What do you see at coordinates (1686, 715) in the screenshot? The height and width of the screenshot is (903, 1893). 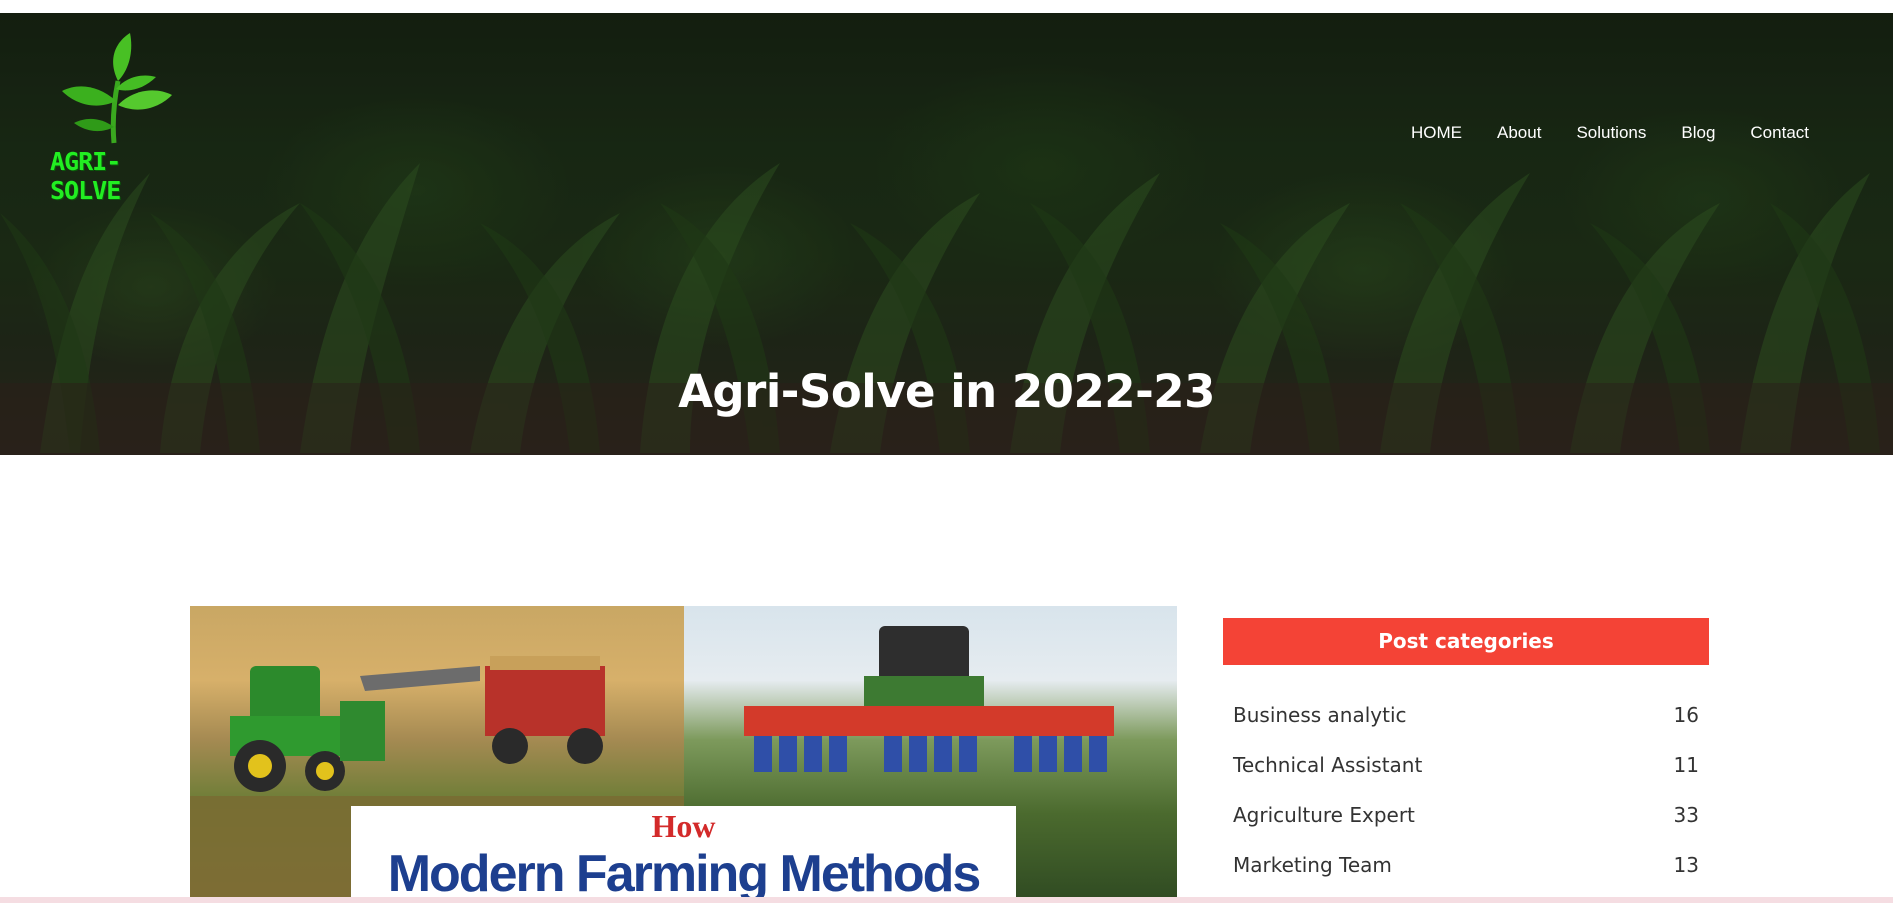 I see `category-count: 16` at bounding box center [1686, 715].